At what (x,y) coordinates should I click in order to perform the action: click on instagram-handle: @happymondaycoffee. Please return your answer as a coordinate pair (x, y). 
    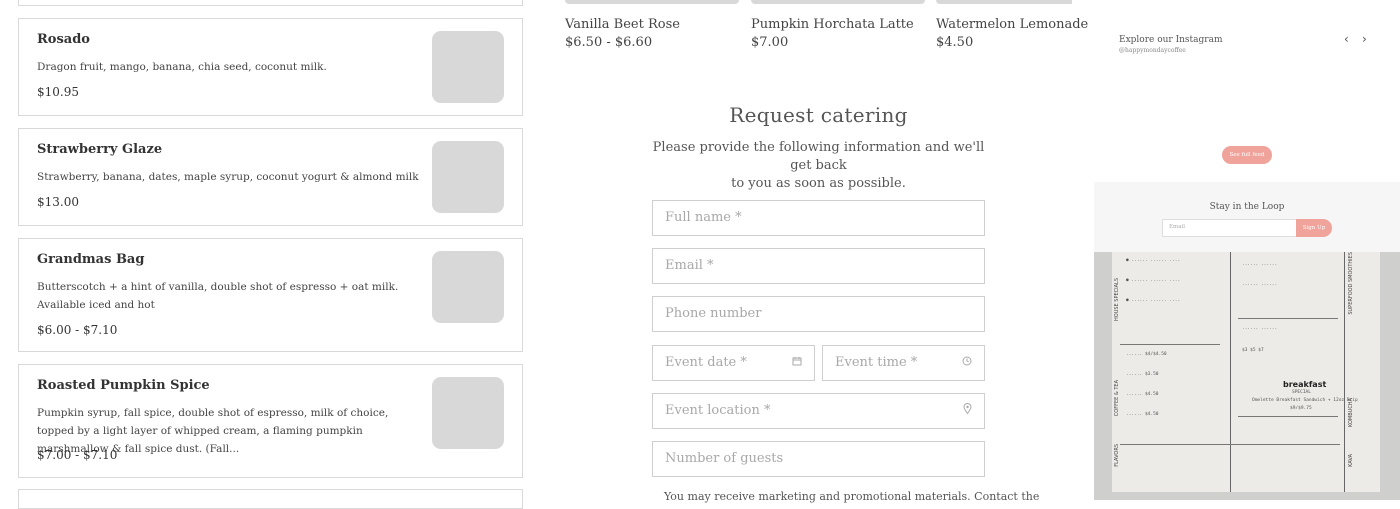
    Looking at the image, I should click on (1152, 50).